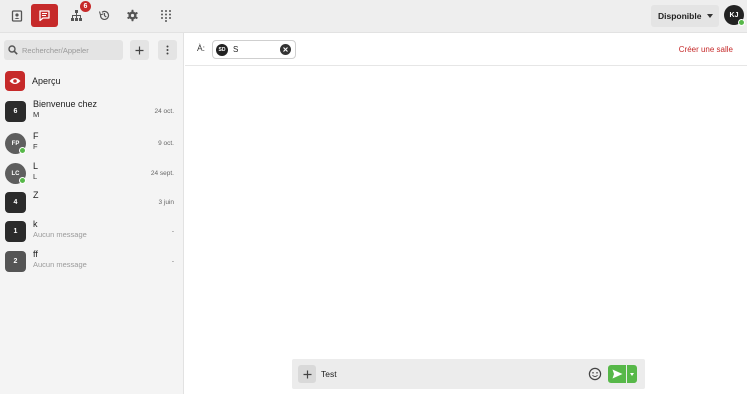 The width and height of the screenshot is (747, 394). I want to click on user-avatar: KJ, so click(734, 15).